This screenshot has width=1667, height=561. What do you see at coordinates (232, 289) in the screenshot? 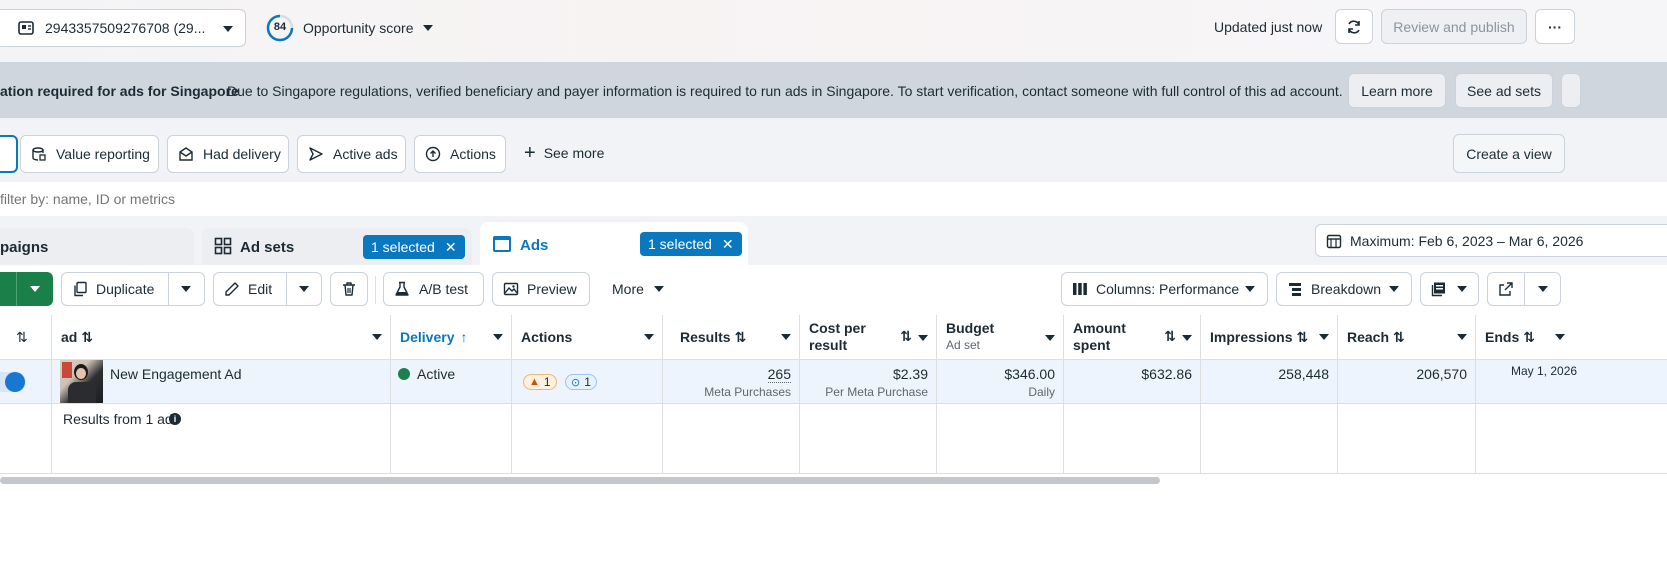
I see `pencil-icon` at bounding box center [232, 289].